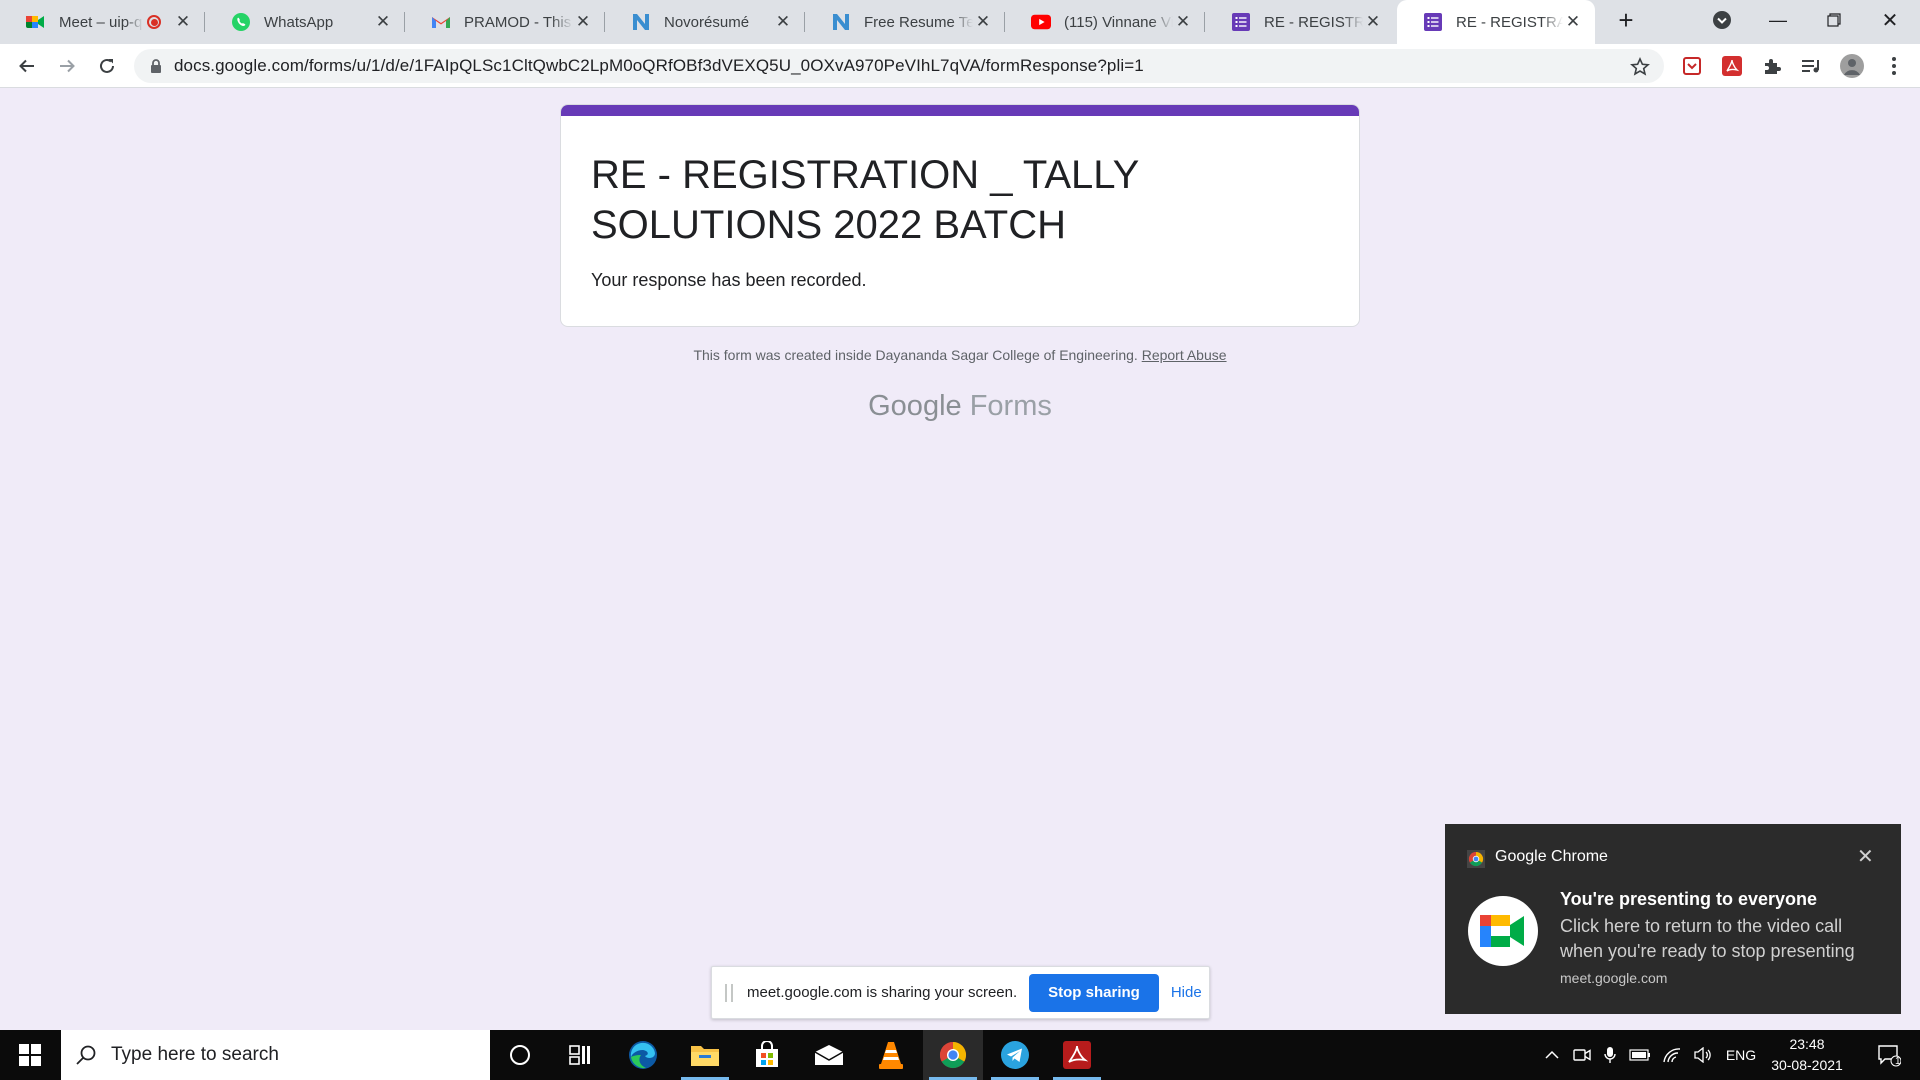 Image resolution: width=1920 pixels, height=1080 pixels. I want to click on search-icon, so click(86, 1055).